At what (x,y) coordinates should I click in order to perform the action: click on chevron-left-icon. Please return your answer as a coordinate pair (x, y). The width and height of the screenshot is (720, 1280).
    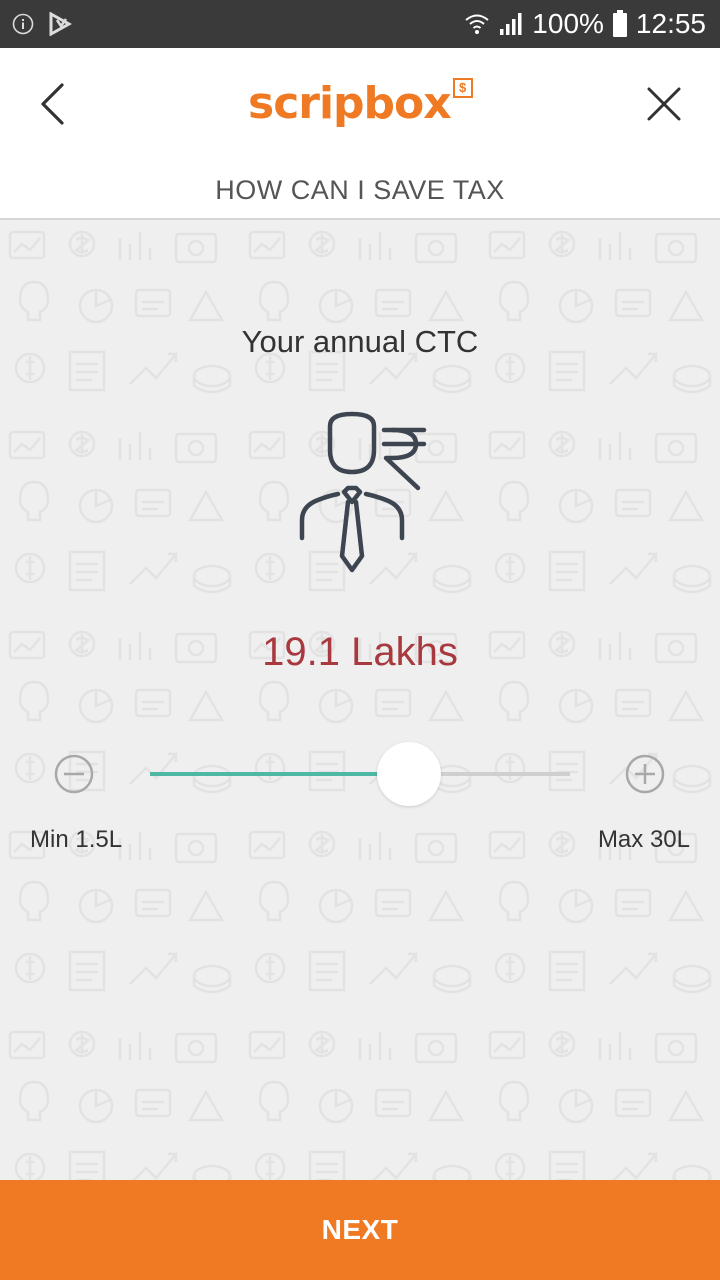
    Looking at the image, I should click on (52, 106).